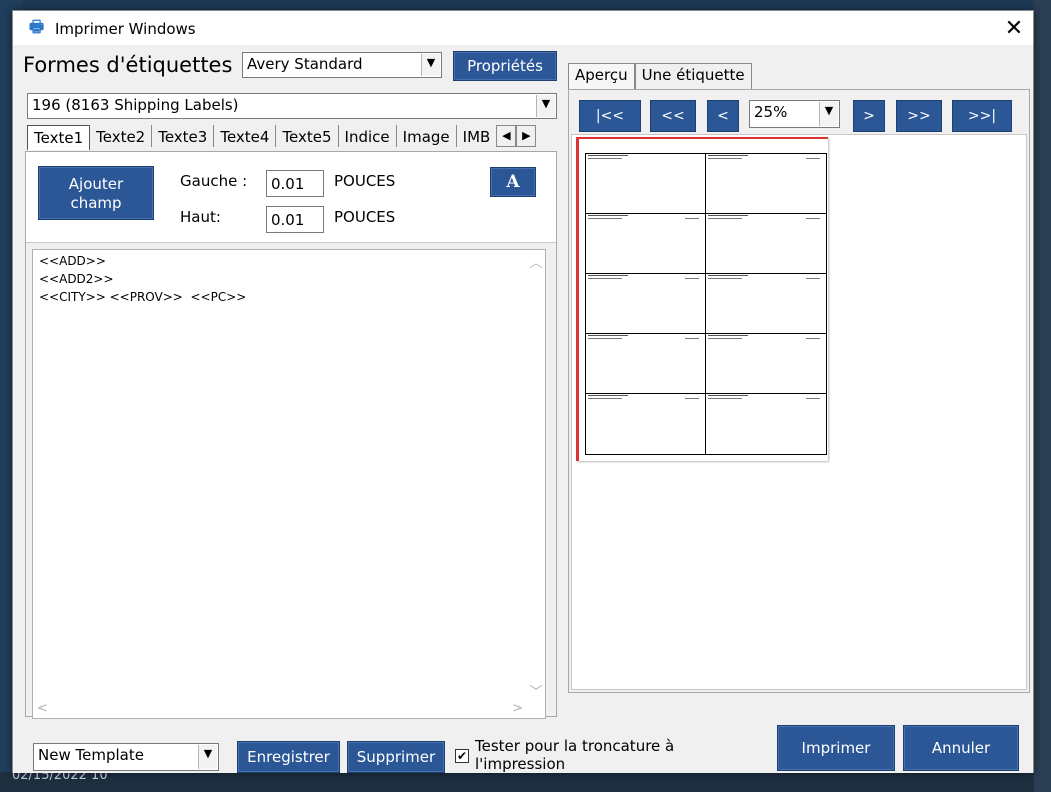  What do you see at coordinates (771, 112) in the screenshot?
I see `zoom-value: 25%` at bounding box center [771, 112].